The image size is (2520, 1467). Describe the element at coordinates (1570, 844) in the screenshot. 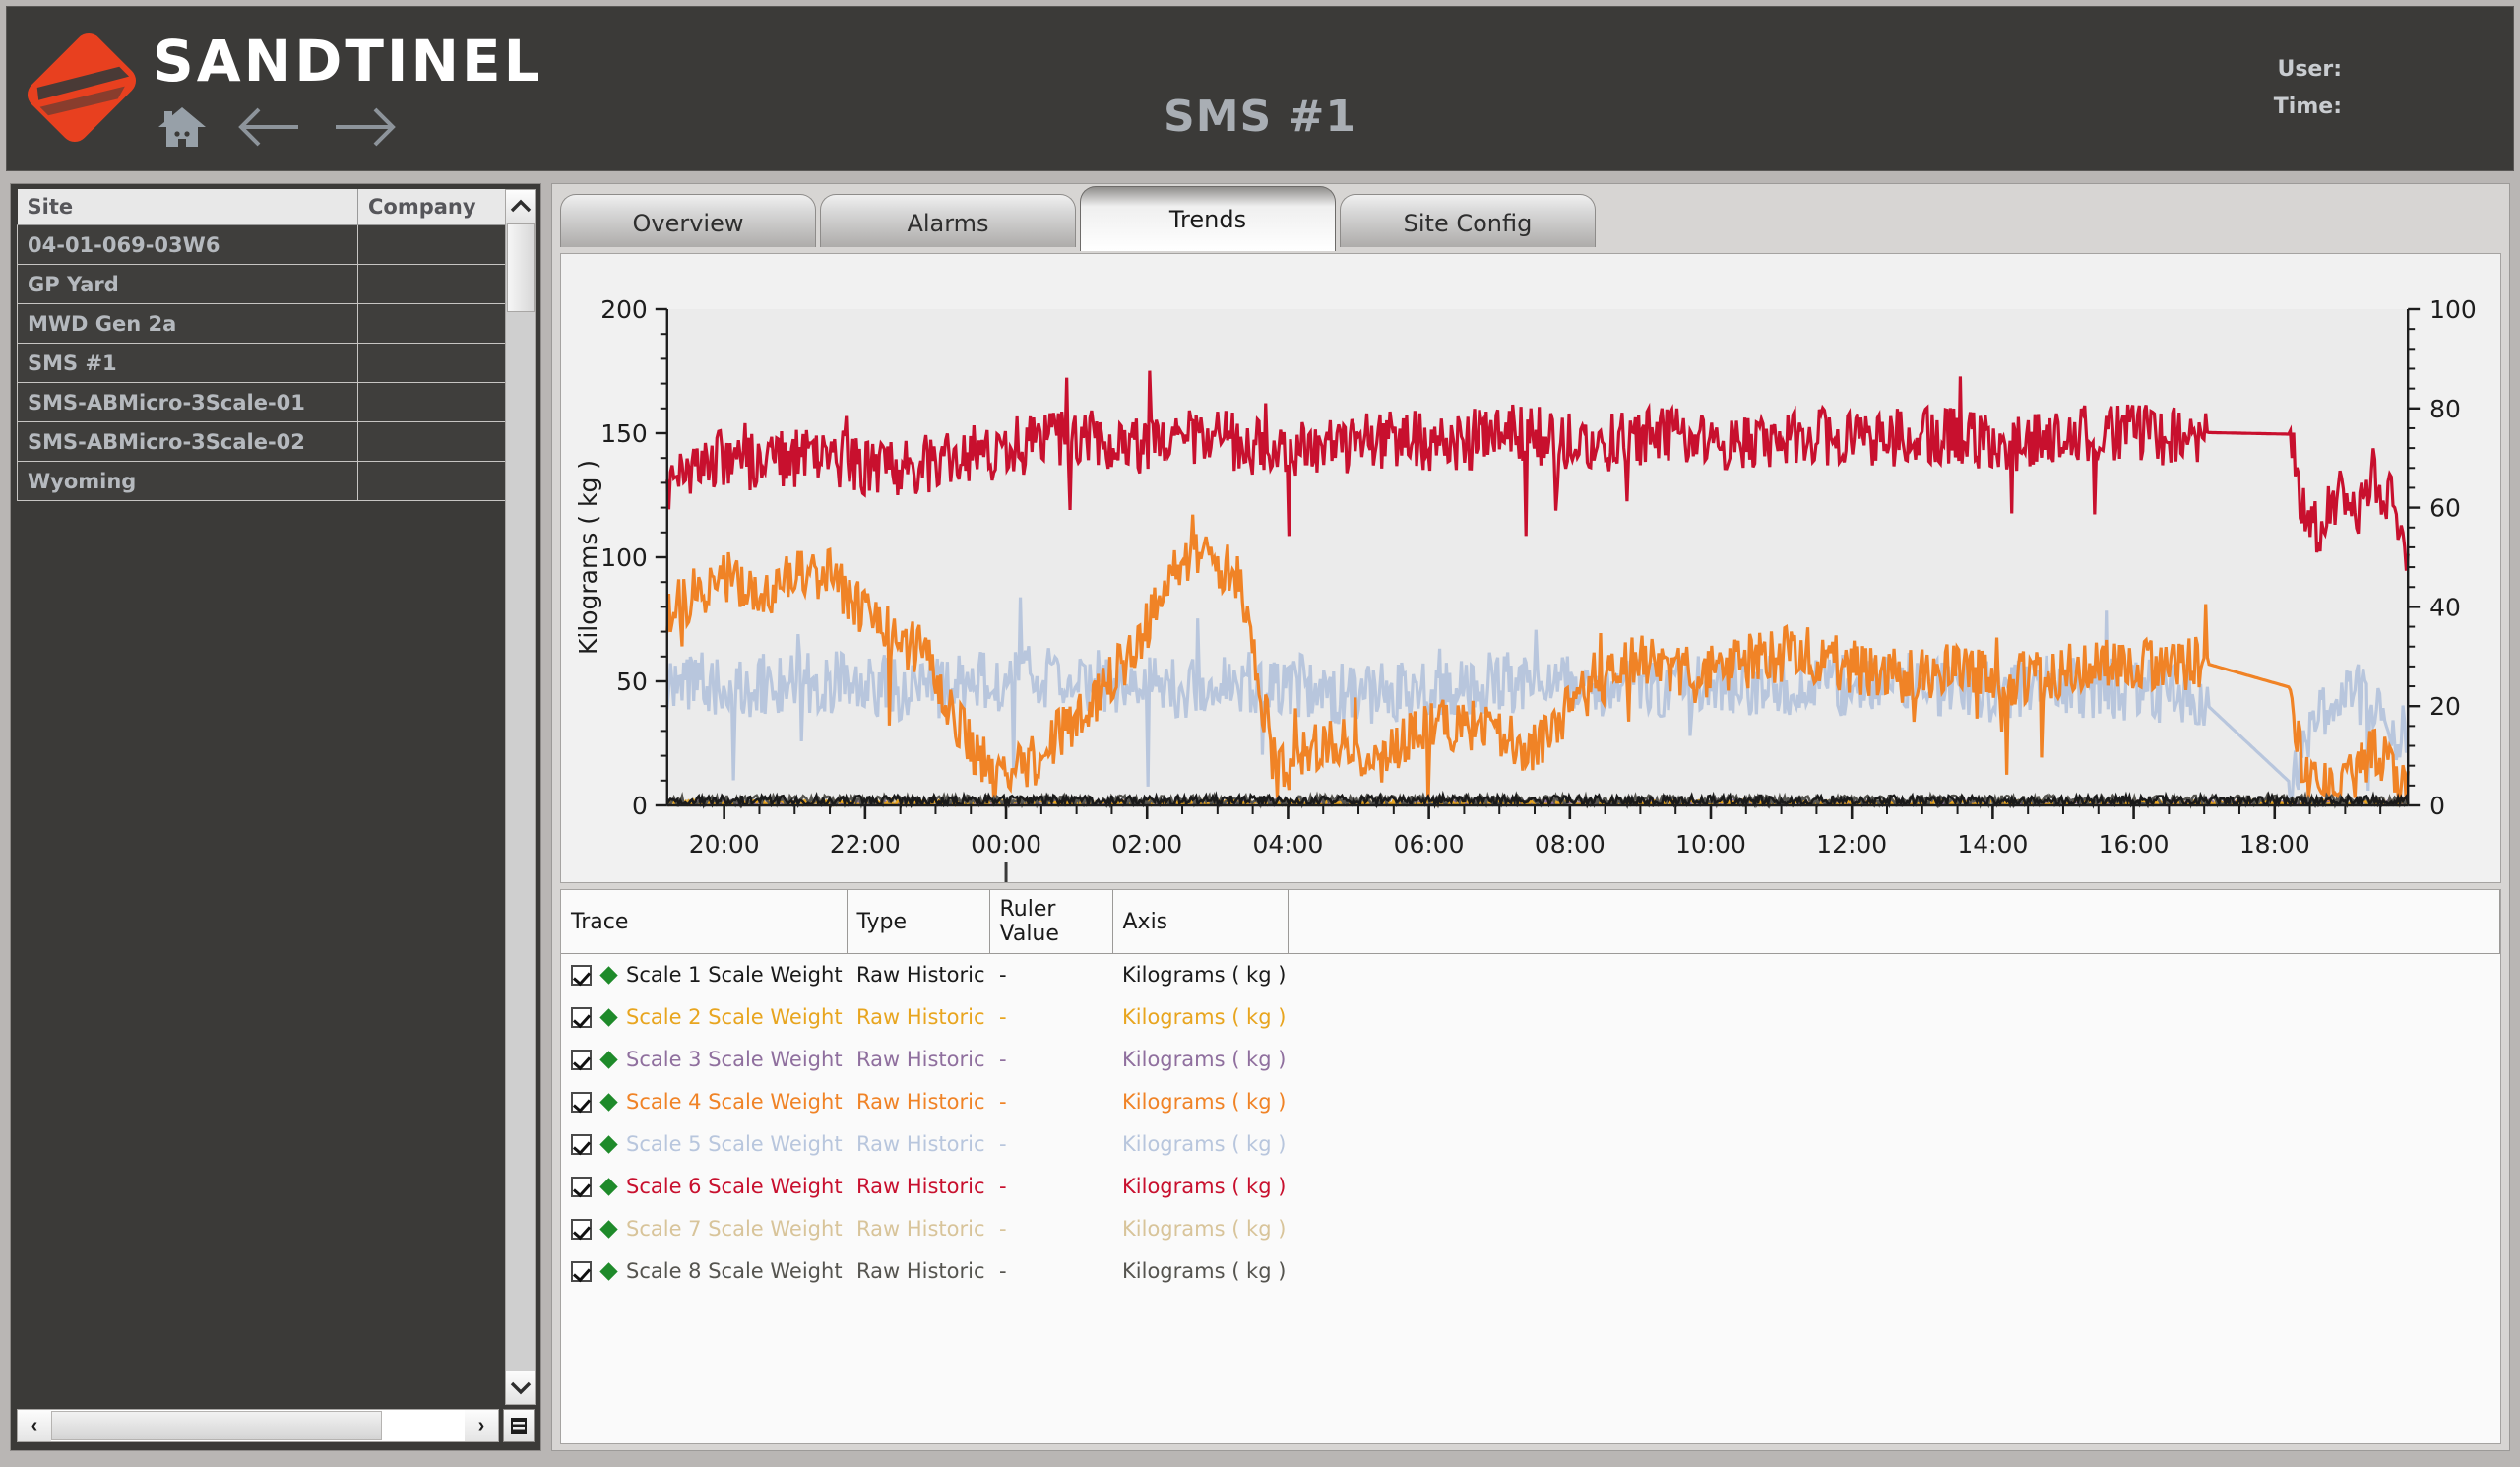

I see `svg-text: 08:00` at that location.